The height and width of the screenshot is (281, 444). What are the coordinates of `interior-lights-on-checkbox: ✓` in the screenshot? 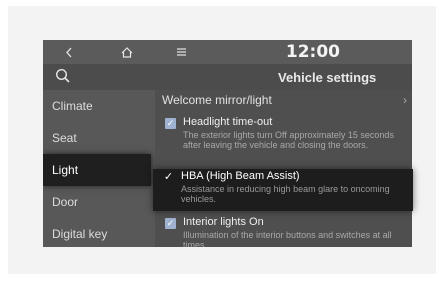 It's located at (170, 223).